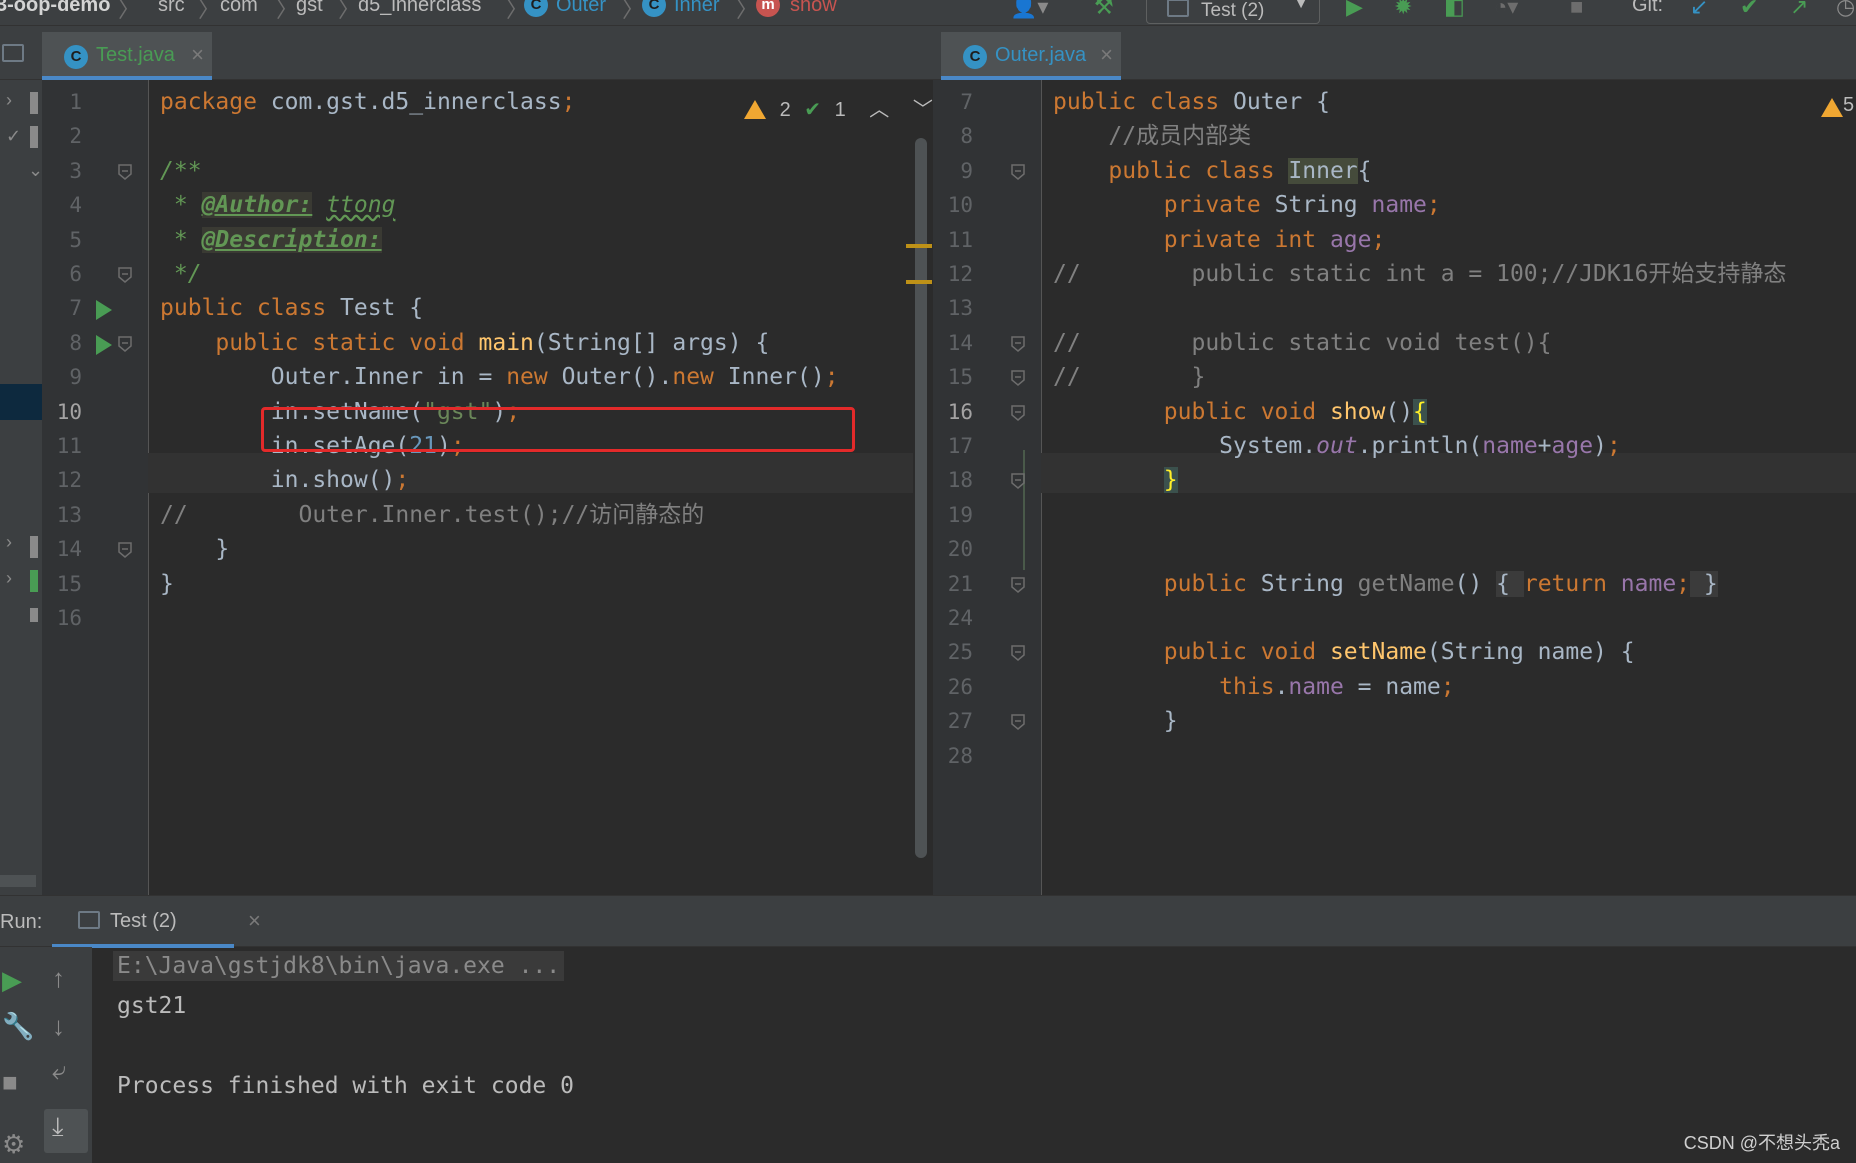 The height and width of the screenshot is (1163, 1856). I want to click on warning-icon, so click(755, 109).